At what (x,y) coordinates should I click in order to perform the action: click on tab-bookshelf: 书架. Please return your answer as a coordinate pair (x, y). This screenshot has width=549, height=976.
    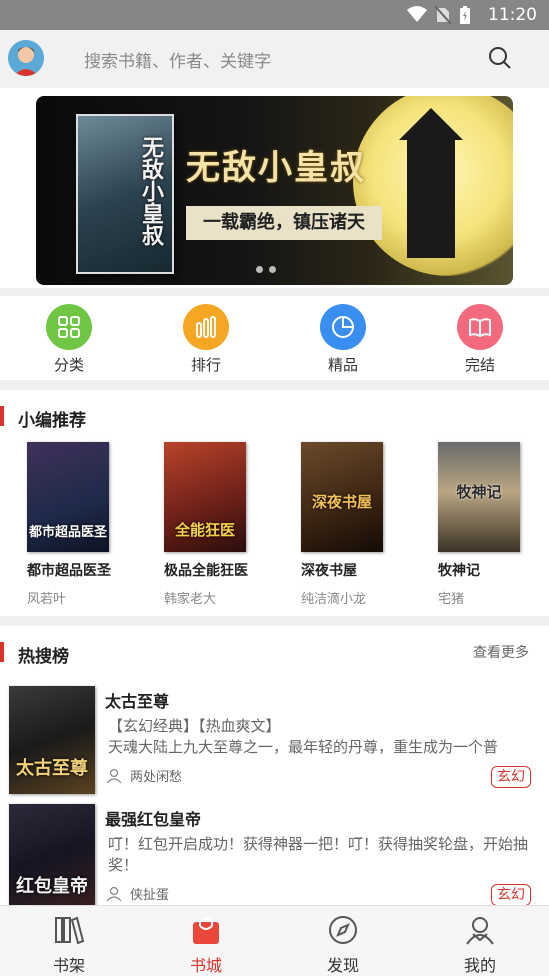
    Looking at the image, I should click on (69, 944).